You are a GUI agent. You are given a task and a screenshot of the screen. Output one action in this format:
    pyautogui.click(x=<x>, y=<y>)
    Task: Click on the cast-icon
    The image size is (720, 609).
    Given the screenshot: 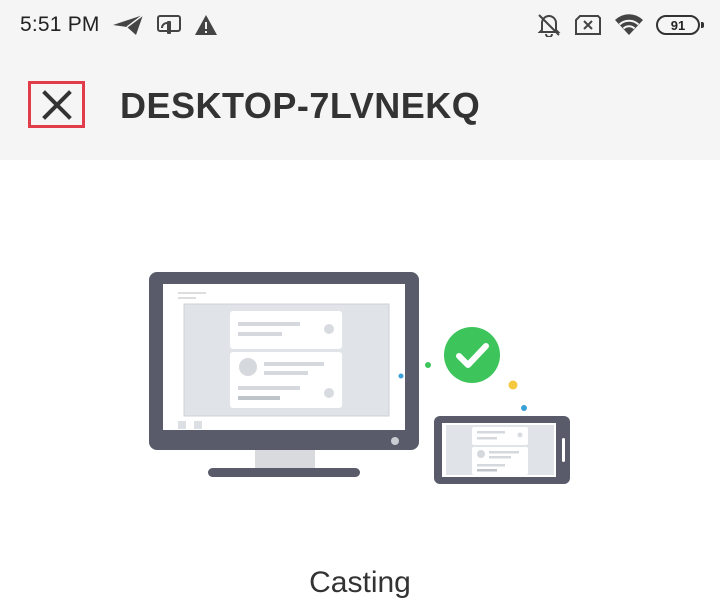 What is the action you would take?
    pyautogui.click(x=169, y=25)
    